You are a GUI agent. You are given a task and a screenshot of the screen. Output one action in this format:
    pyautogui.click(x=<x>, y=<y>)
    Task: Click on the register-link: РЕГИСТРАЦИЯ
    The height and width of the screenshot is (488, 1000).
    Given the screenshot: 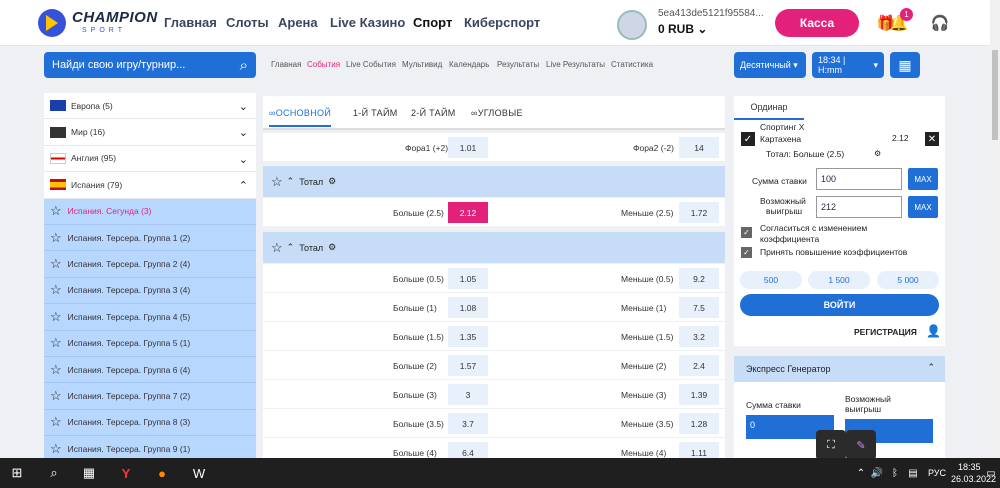 What is the action you would take?
    pyautogui.click(x=885, y=332)
    